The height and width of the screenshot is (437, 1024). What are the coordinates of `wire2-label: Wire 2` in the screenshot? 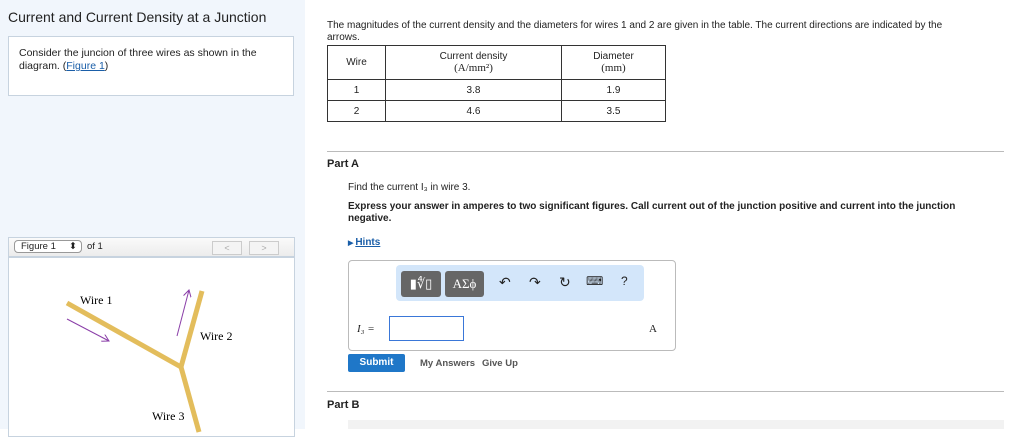 It's located at (216, 336).